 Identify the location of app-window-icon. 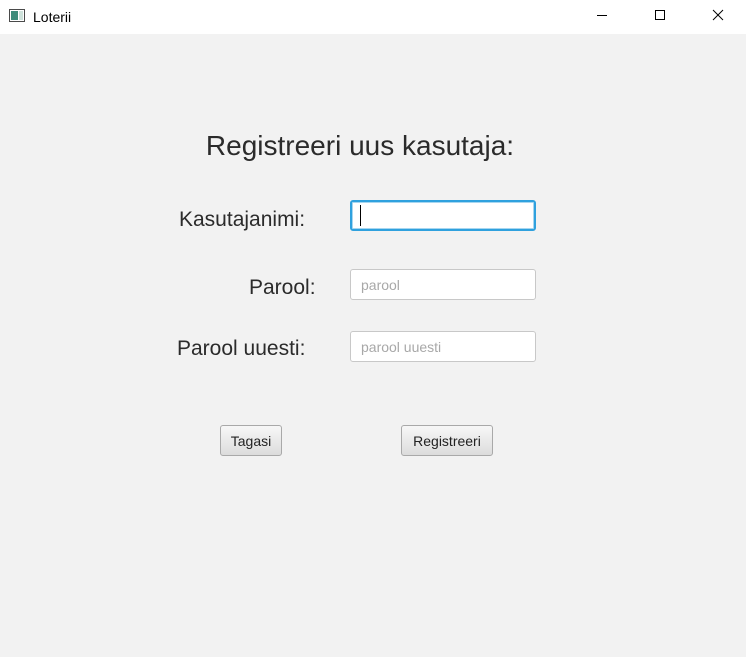
(17, 15).